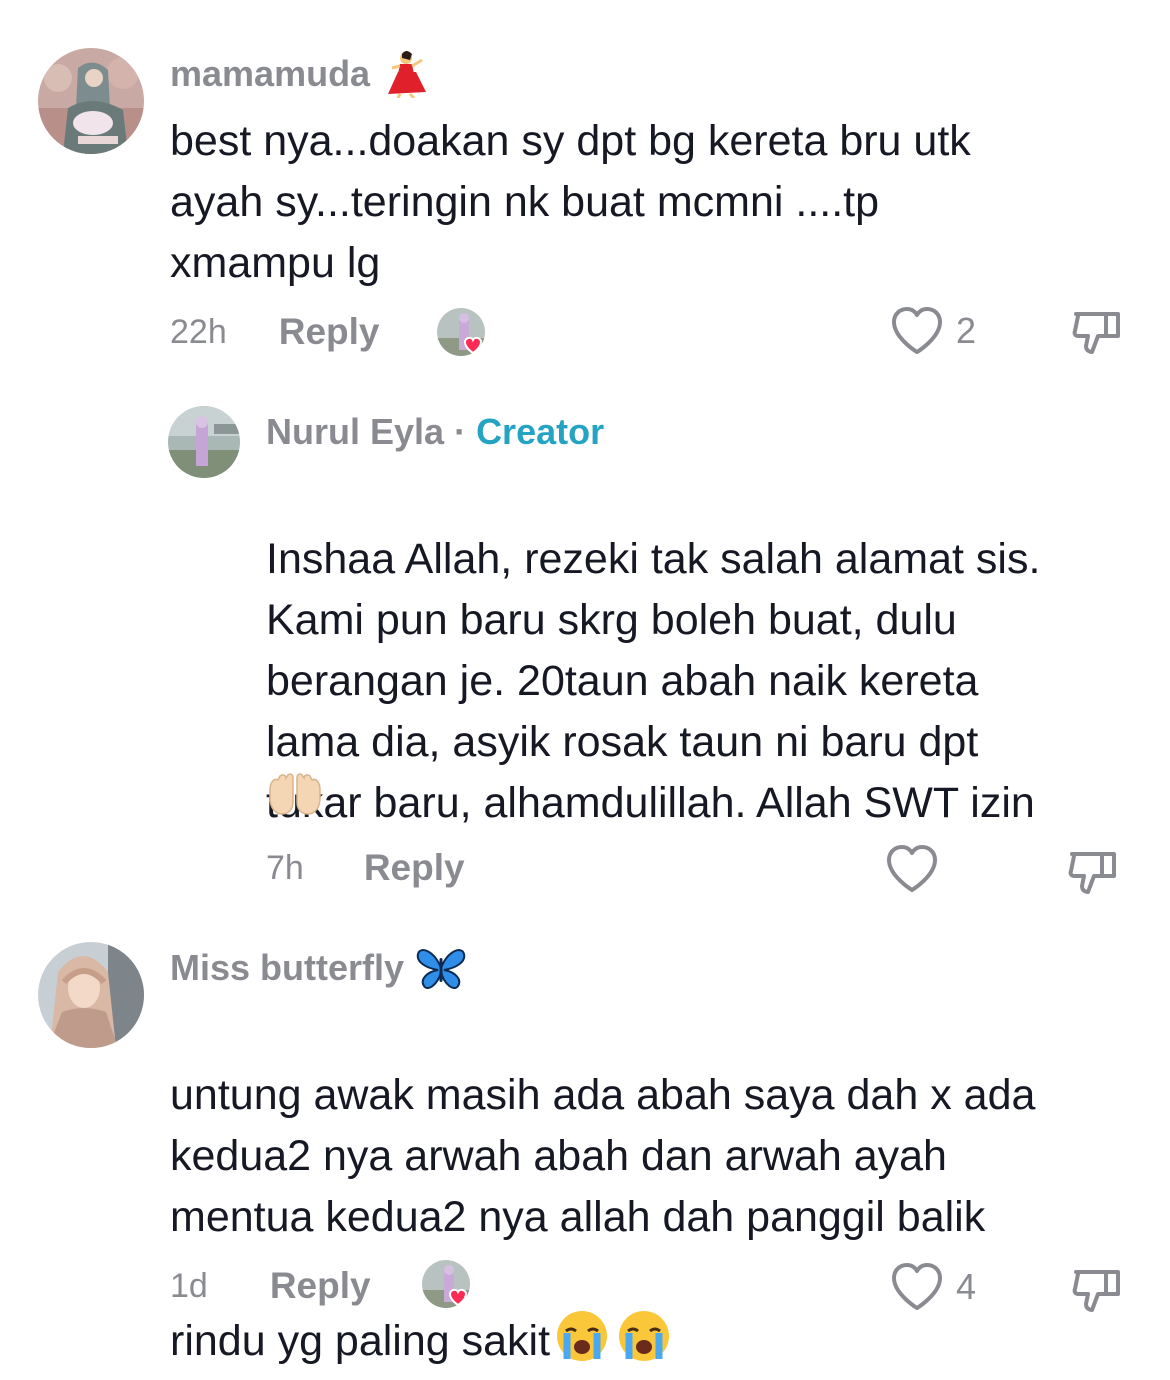 The width and height of the screenshot is (1170, 1380). I want to click on creator-badge: Creator, so click(540, 431).